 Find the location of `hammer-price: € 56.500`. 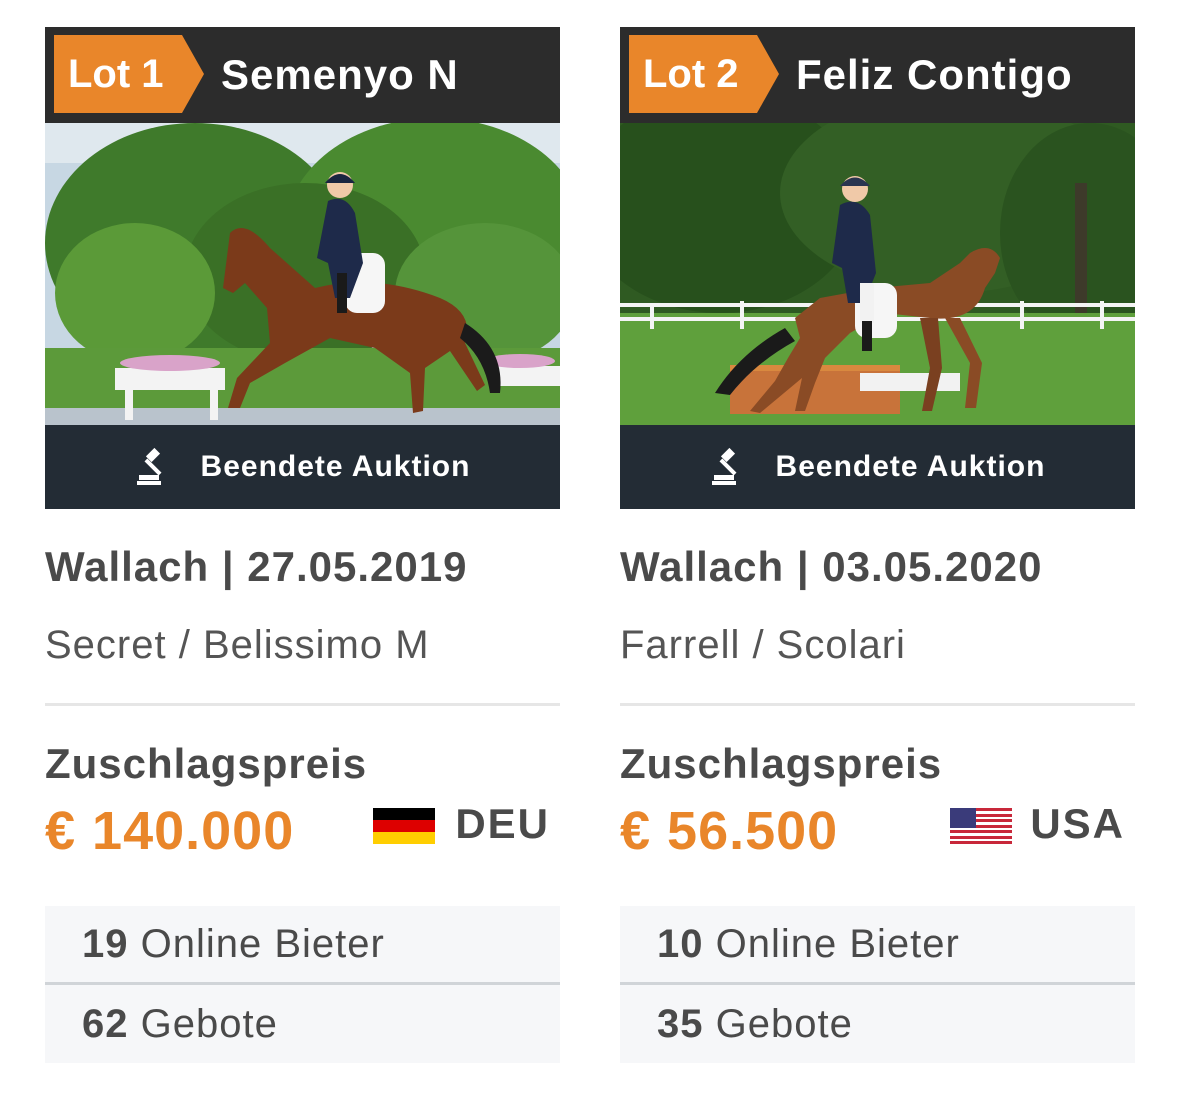

hammer-price: € 56.500 is located at coordinates (729, 831).